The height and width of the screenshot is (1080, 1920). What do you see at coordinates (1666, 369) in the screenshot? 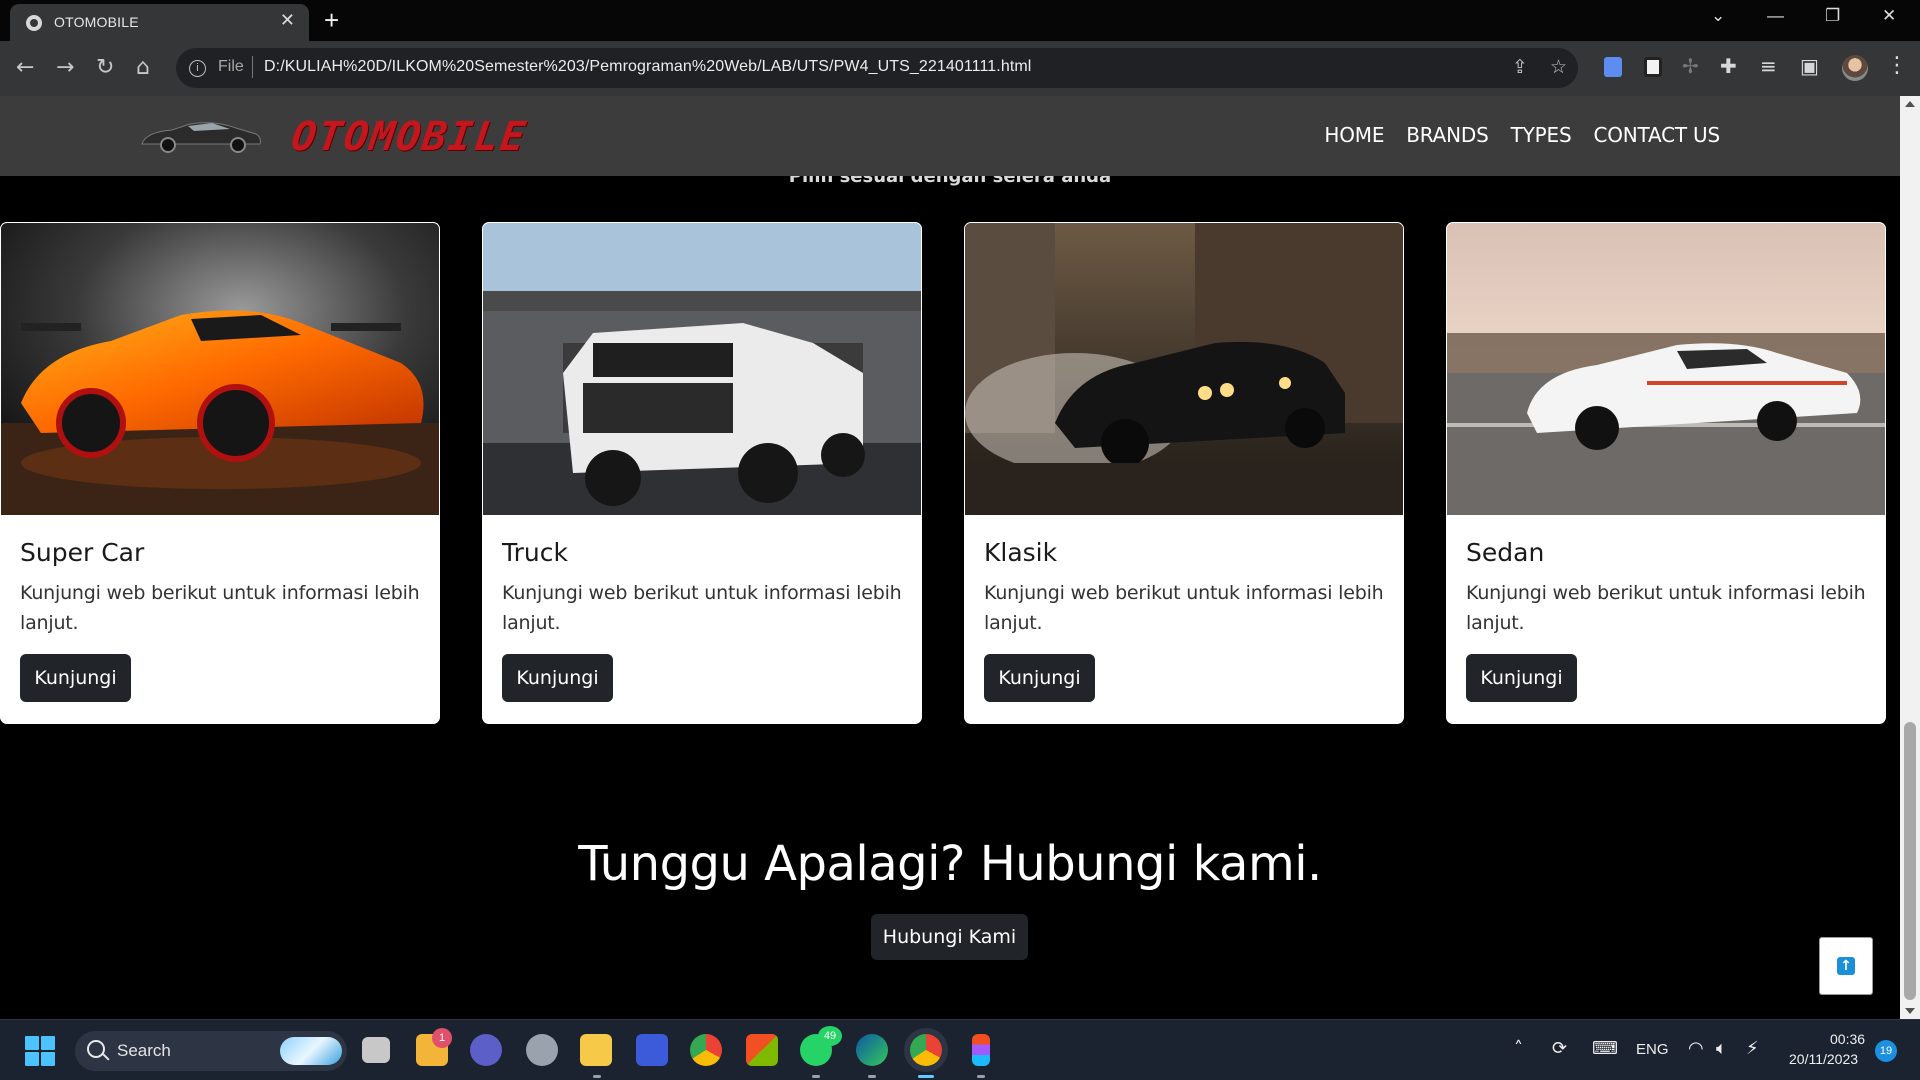
I see `sedan-image` at bounding box center [1666, 369].